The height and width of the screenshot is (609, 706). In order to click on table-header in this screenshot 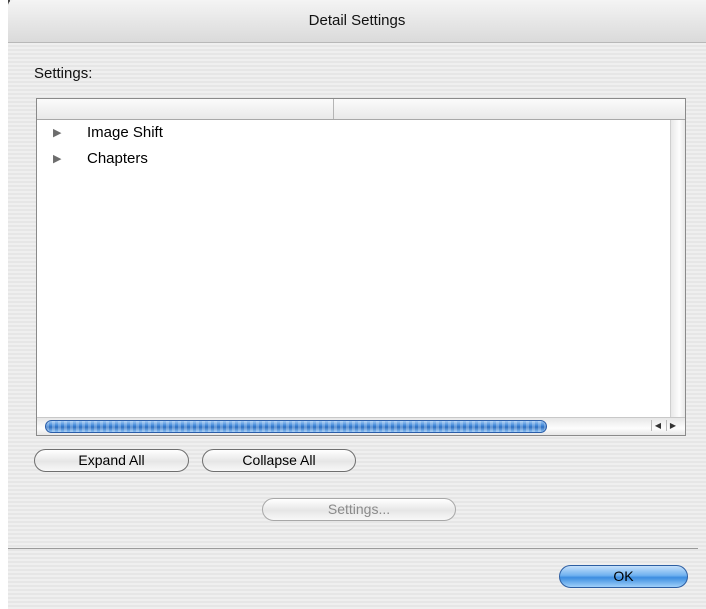, I will do `click(361, 109)`.